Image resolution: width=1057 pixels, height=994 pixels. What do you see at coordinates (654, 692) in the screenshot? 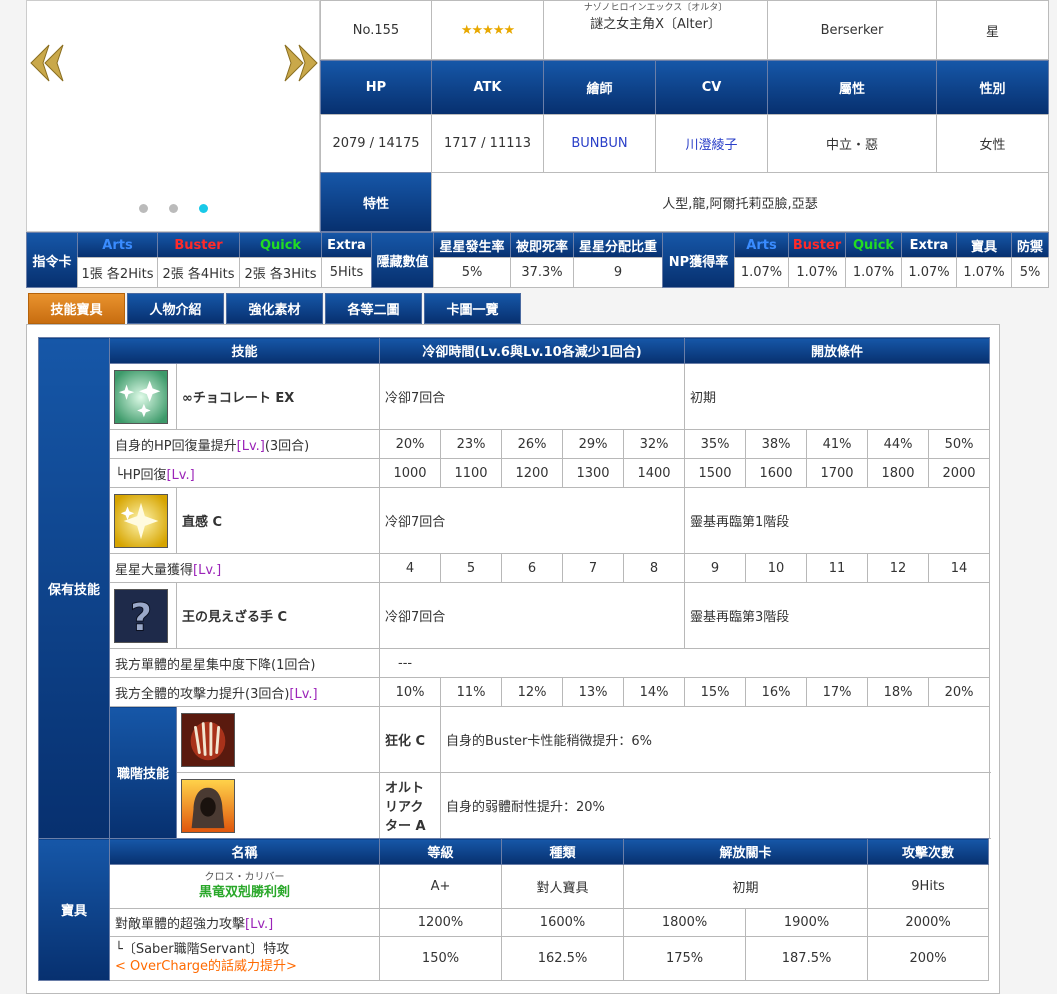
I see `skill-3-effect-2-lv5: 14%` at bounding box center [654, 692].